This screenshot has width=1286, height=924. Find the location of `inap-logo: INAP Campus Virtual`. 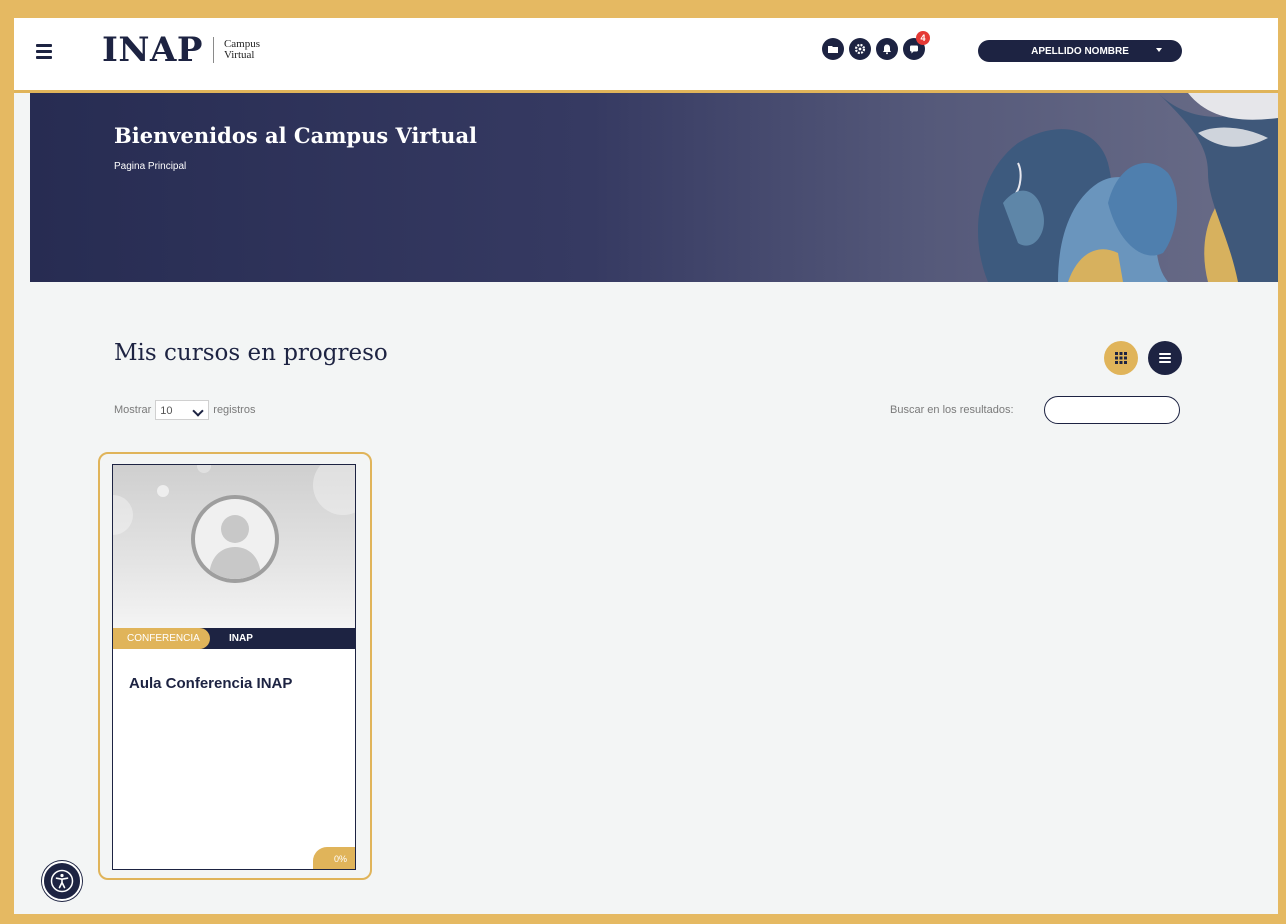

inap-logo: INAP Campus Virtual is located at coordinates (181, 50).